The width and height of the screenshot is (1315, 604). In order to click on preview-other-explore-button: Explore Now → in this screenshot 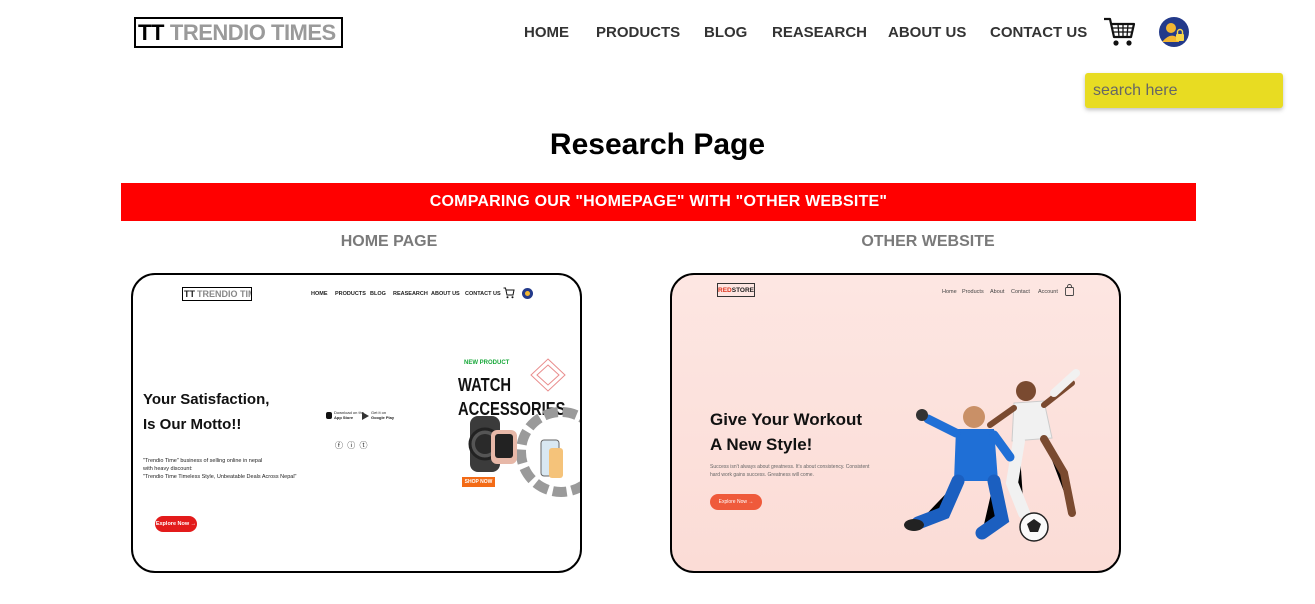, I will do `click(736, 502)`.